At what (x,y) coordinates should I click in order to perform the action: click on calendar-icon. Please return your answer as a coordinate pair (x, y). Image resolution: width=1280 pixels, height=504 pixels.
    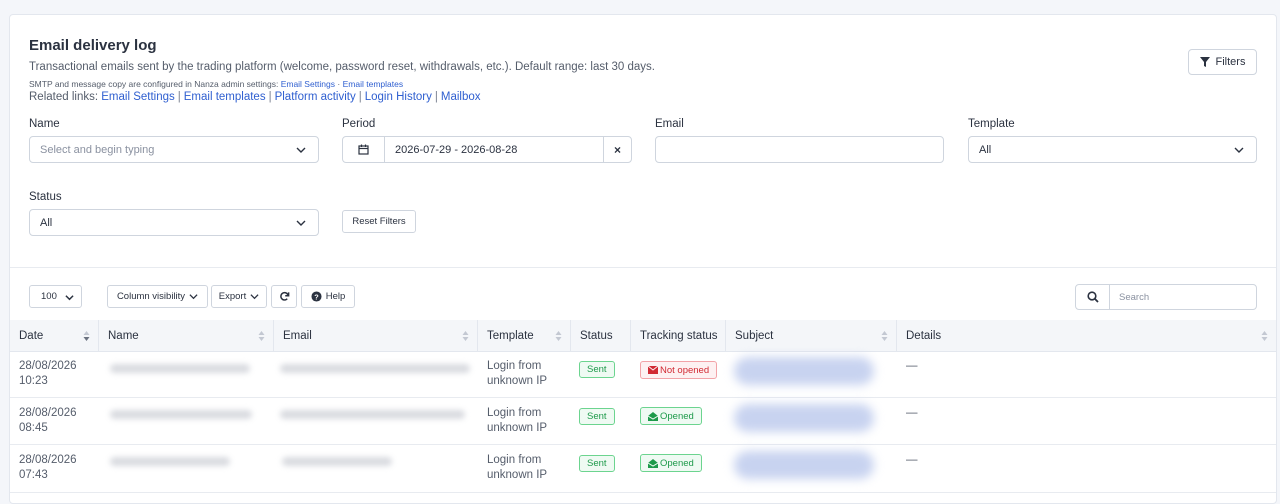
    Looking at the image, I should click on (364, 149).